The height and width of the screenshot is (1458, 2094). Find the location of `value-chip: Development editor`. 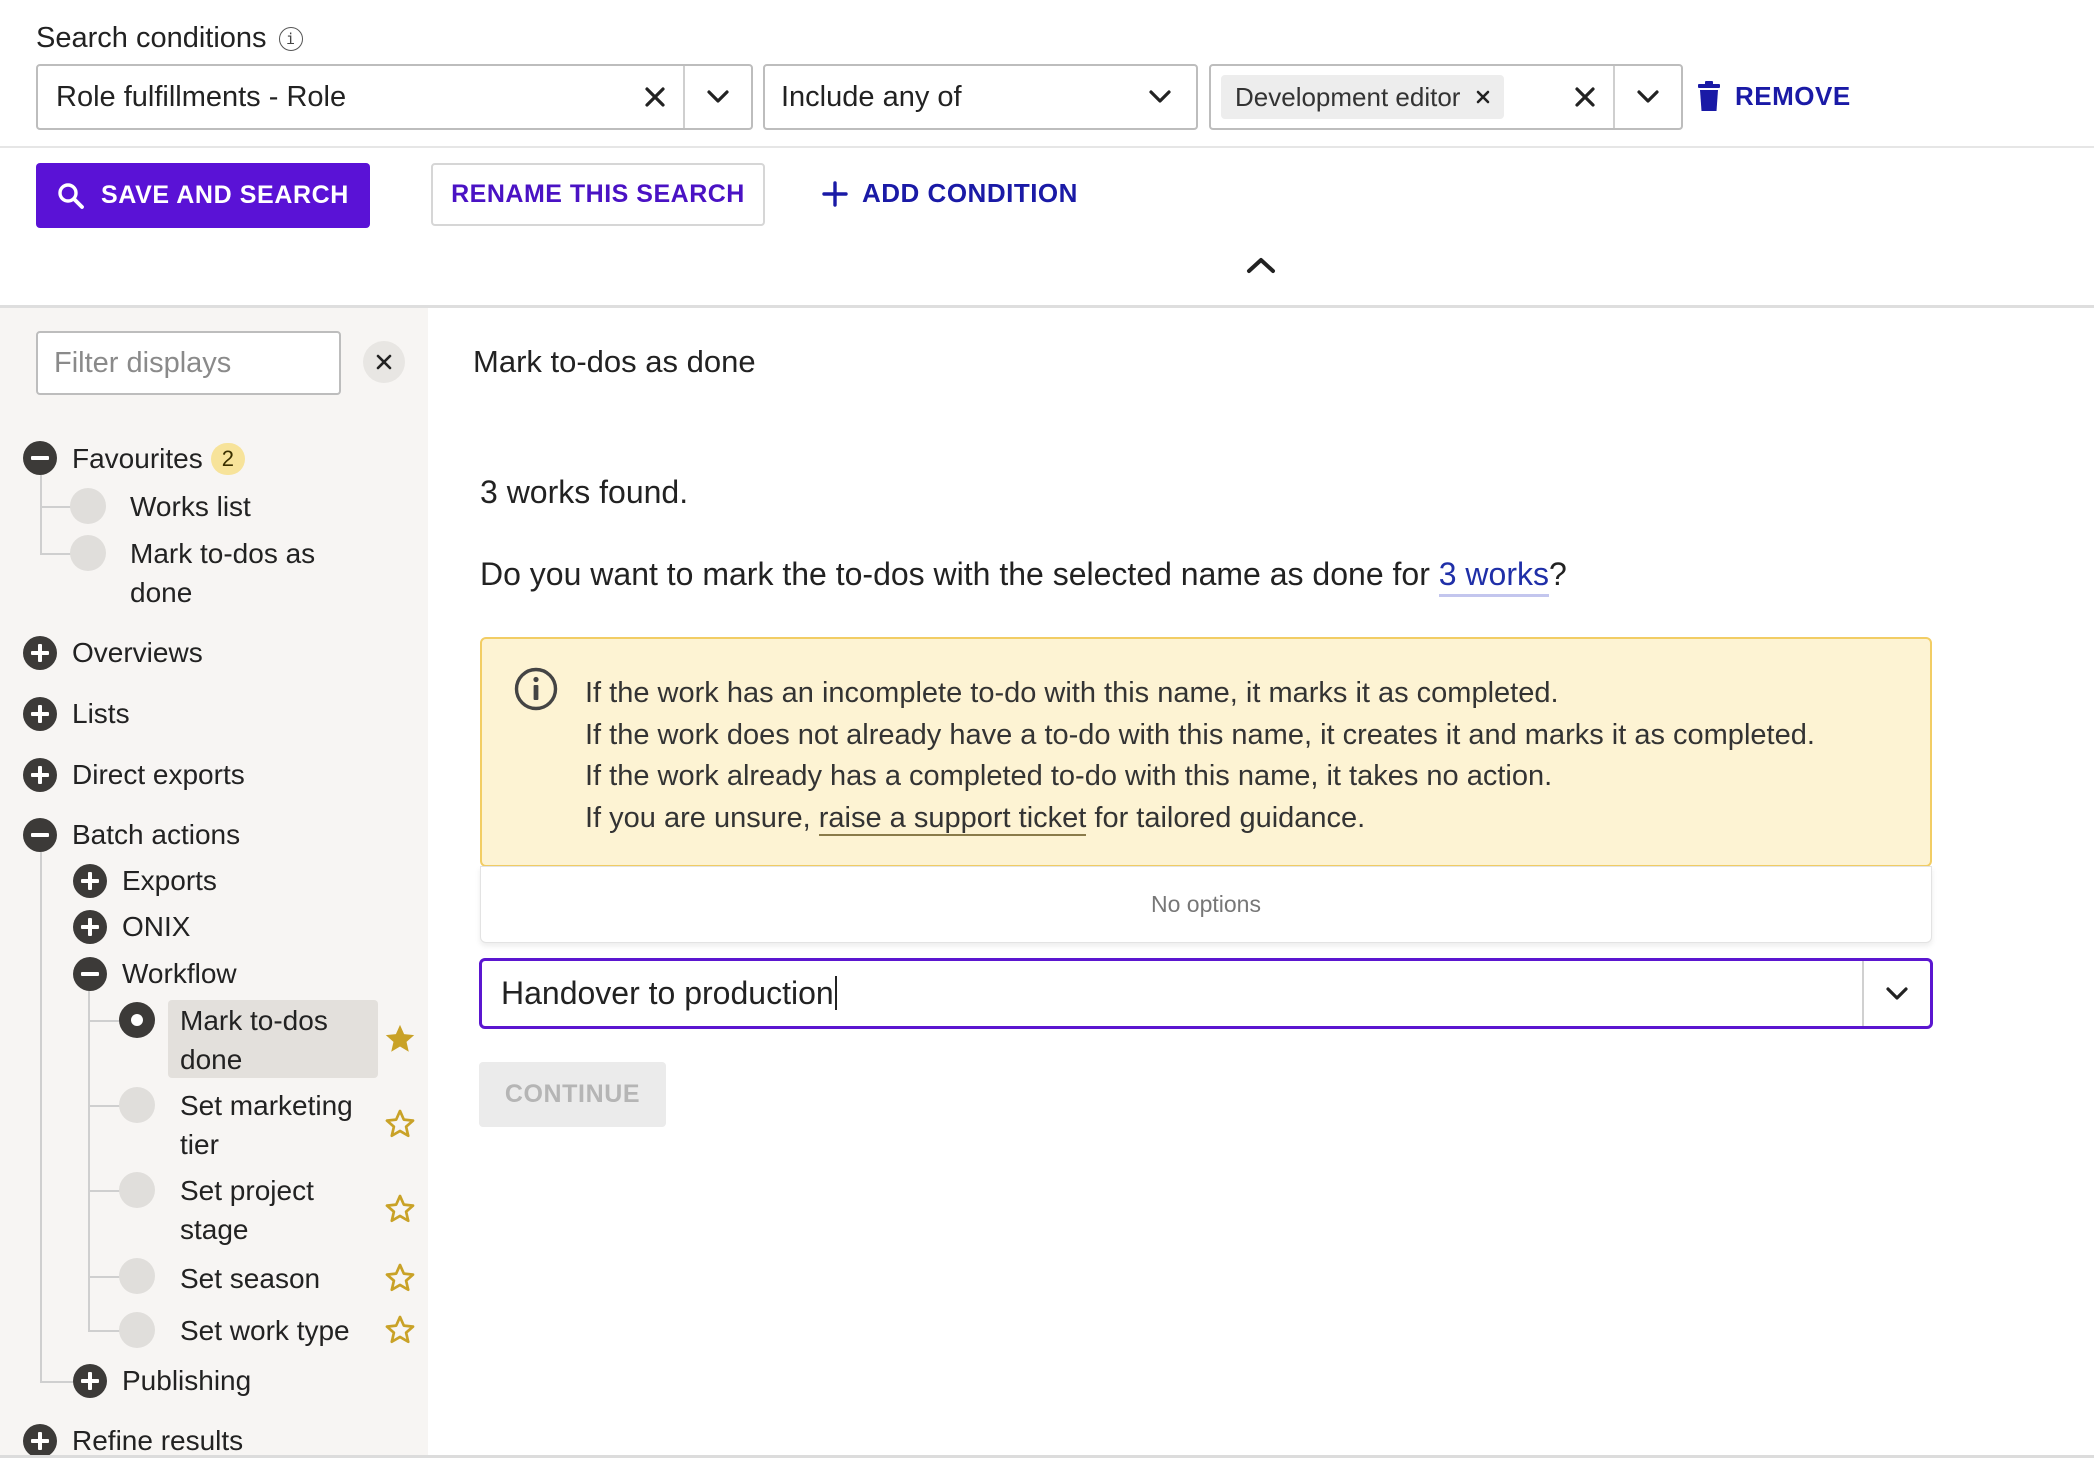

value-chip: Development editor is located at coordinates (1363, 97).